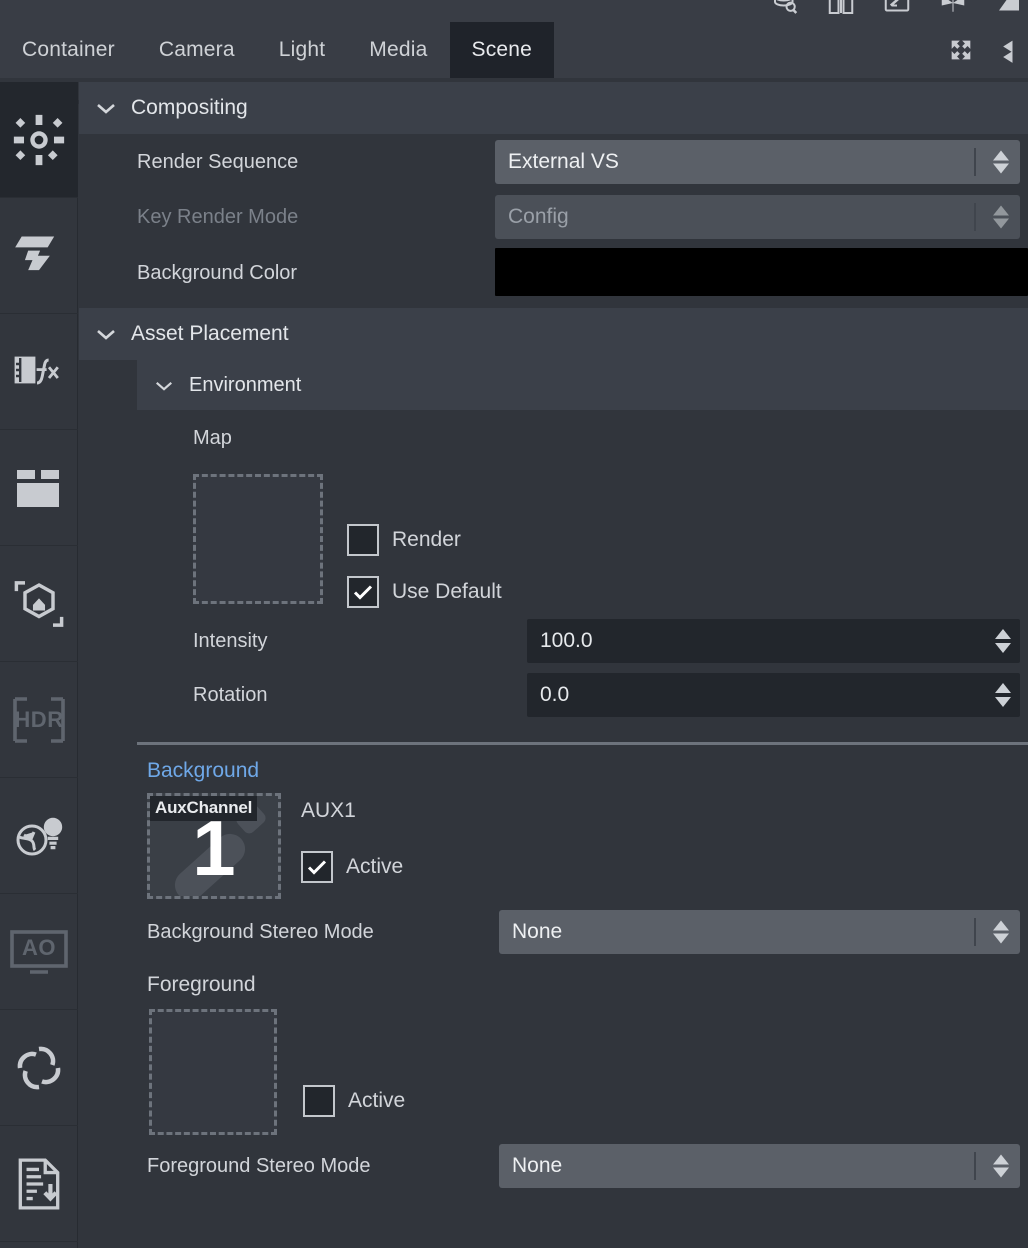 Image resolution: width=1028 pixels, height=1248 pixels. I want to click on foreground-active-checkbox, so click(319, 1101).